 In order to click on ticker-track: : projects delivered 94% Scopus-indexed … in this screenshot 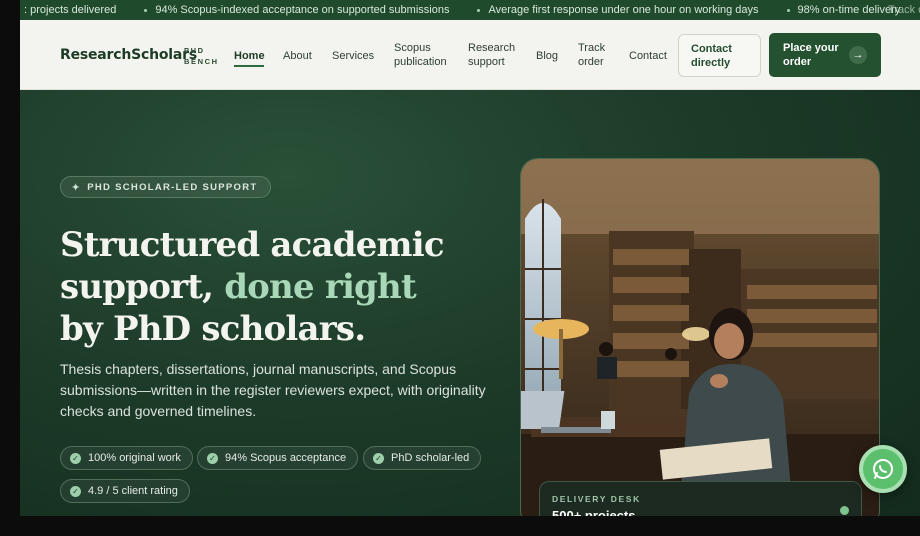, I will do `click(462, 10)`.